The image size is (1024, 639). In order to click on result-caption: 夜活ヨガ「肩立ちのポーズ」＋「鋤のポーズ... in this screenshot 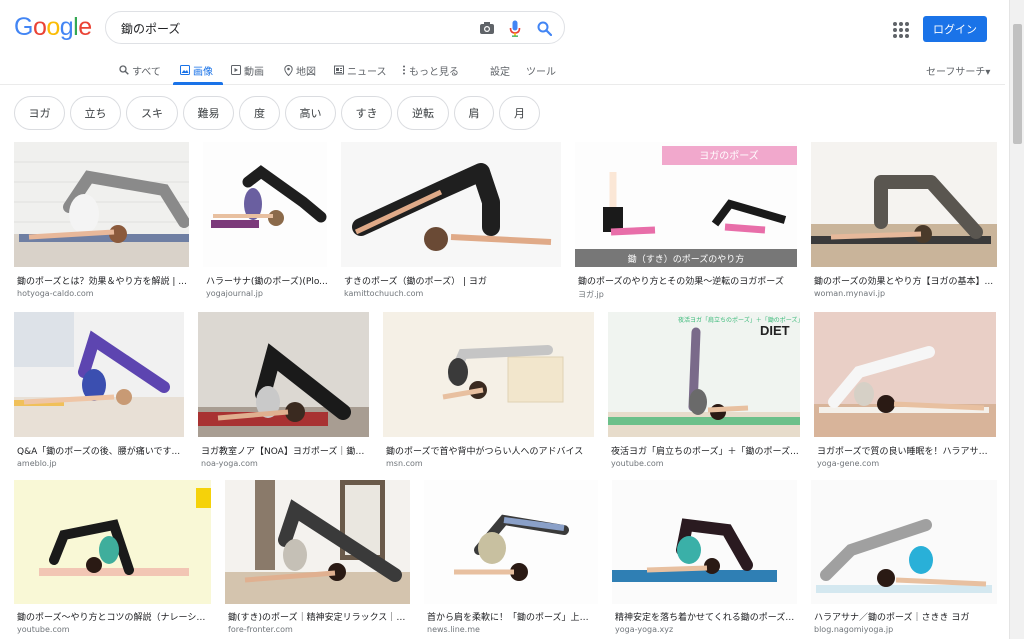, I will do `click(705, 452)`.